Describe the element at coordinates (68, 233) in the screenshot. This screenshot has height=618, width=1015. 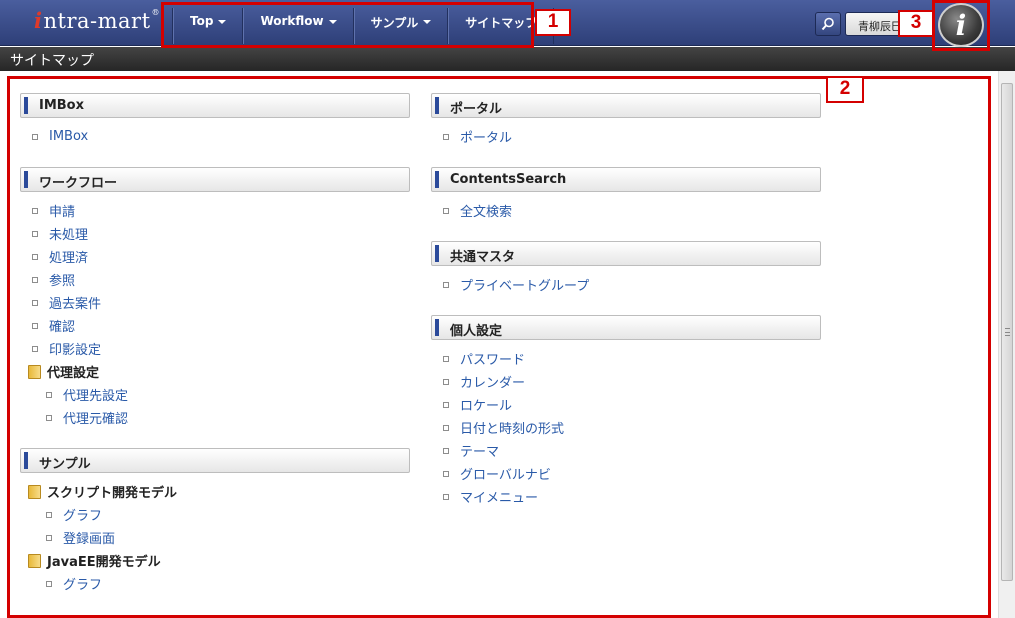
I see `link-unprocessed: 未処理` at that location.